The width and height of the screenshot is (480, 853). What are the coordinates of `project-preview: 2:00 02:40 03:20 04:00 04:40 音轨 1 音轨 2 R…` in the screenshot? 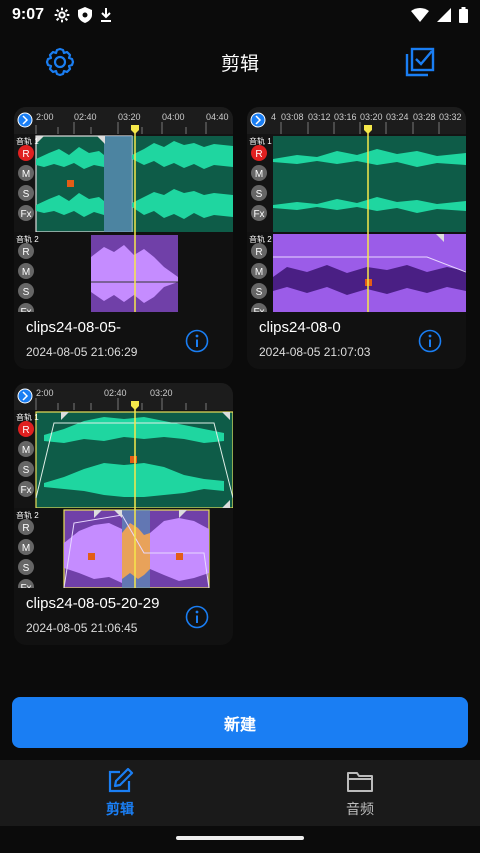 It's located at (123, 209).